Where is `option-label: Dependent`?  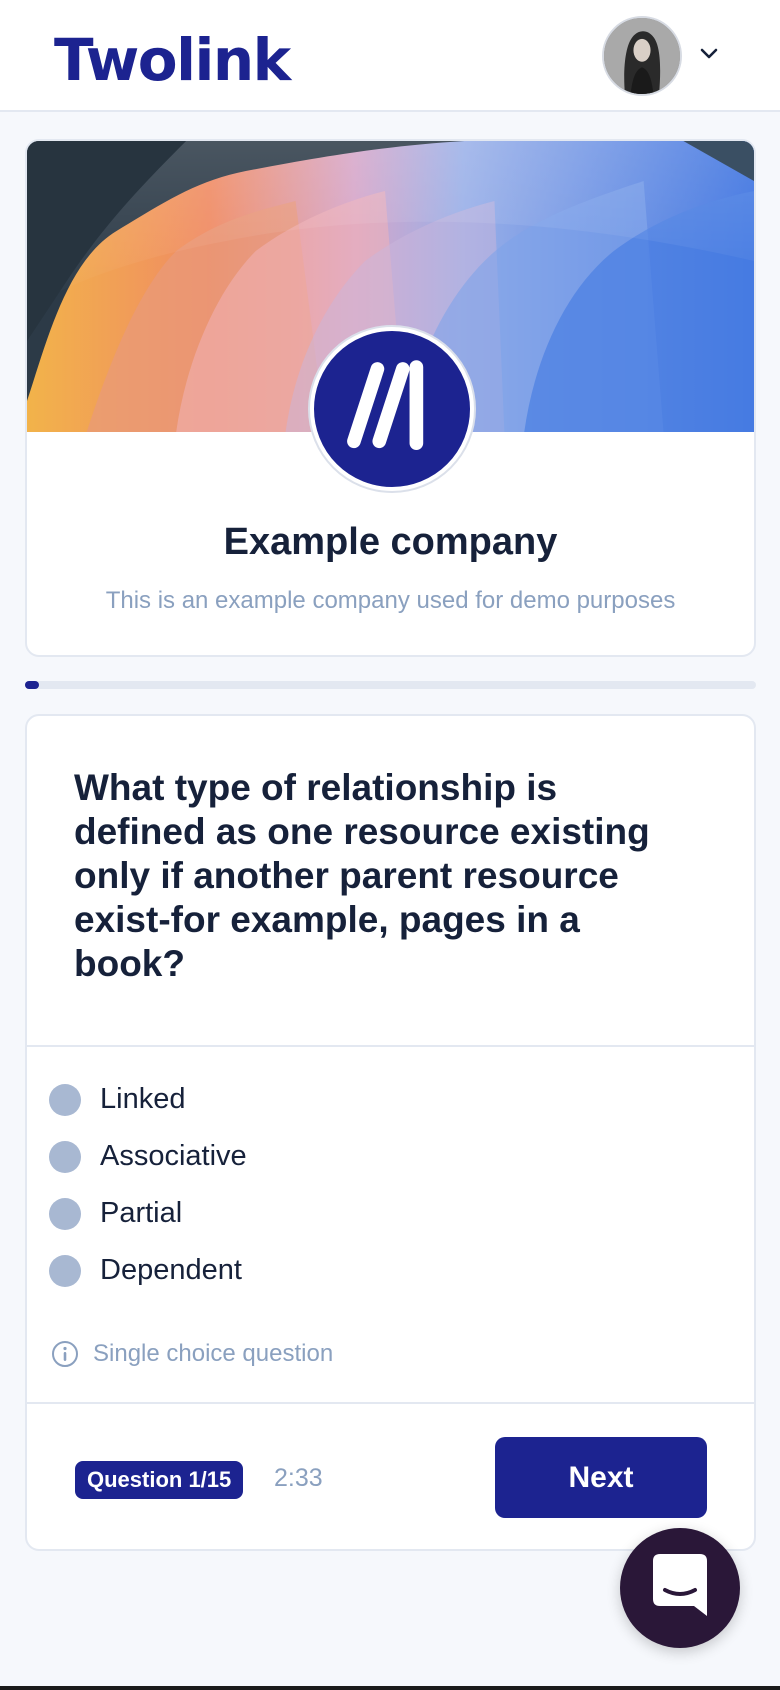 option-label: Dependent is located at coordinates (171, 1270).